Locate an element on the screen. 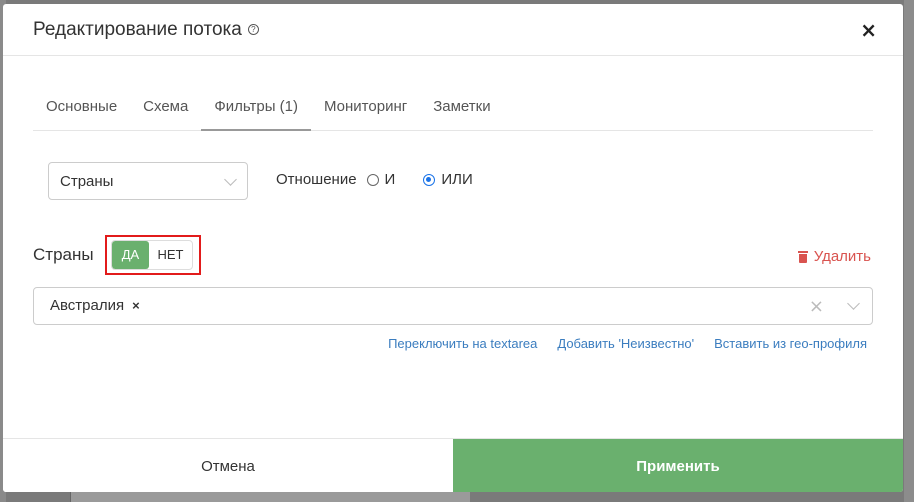 This screenshot has height=502, width=914. clear-icon: × is located at coordinates (816, 306).